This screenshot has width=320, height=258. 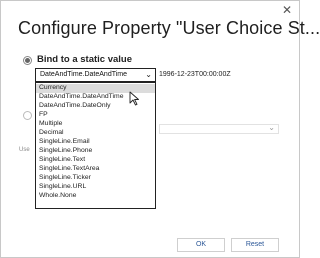 I want to click on dropdown-item-decimal: Decimal, so click(x=95, y=133).